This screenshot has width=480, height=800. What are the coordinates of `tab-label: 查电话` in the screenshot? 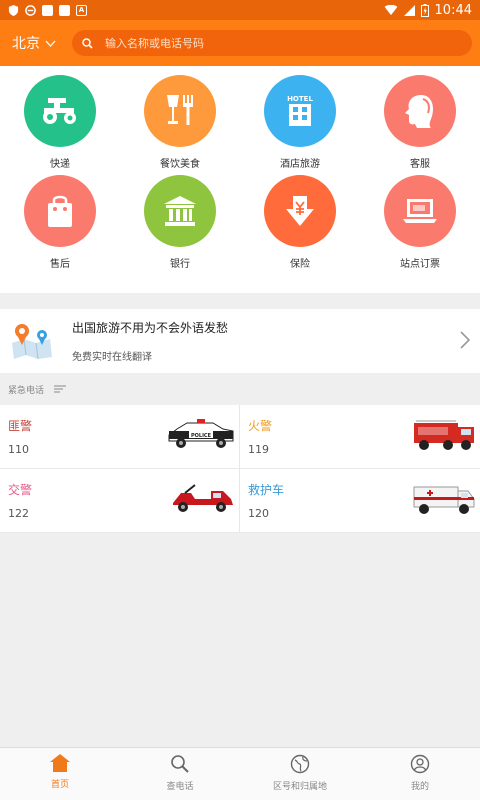 It's located at (180, 787).